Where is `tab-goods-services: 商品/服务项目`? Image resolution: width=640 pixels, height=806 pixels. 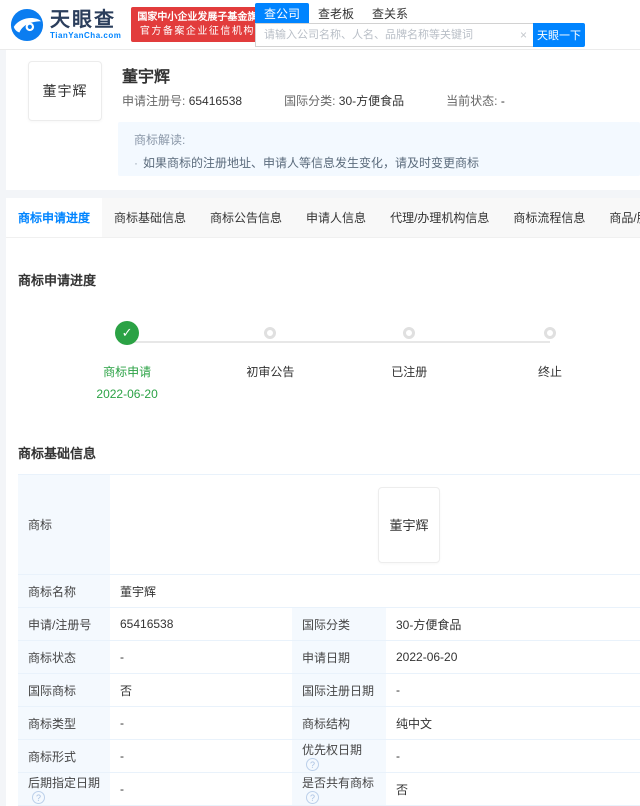
tab-goods-services: 商品/服务项目 is located at coordinates (618, 217).